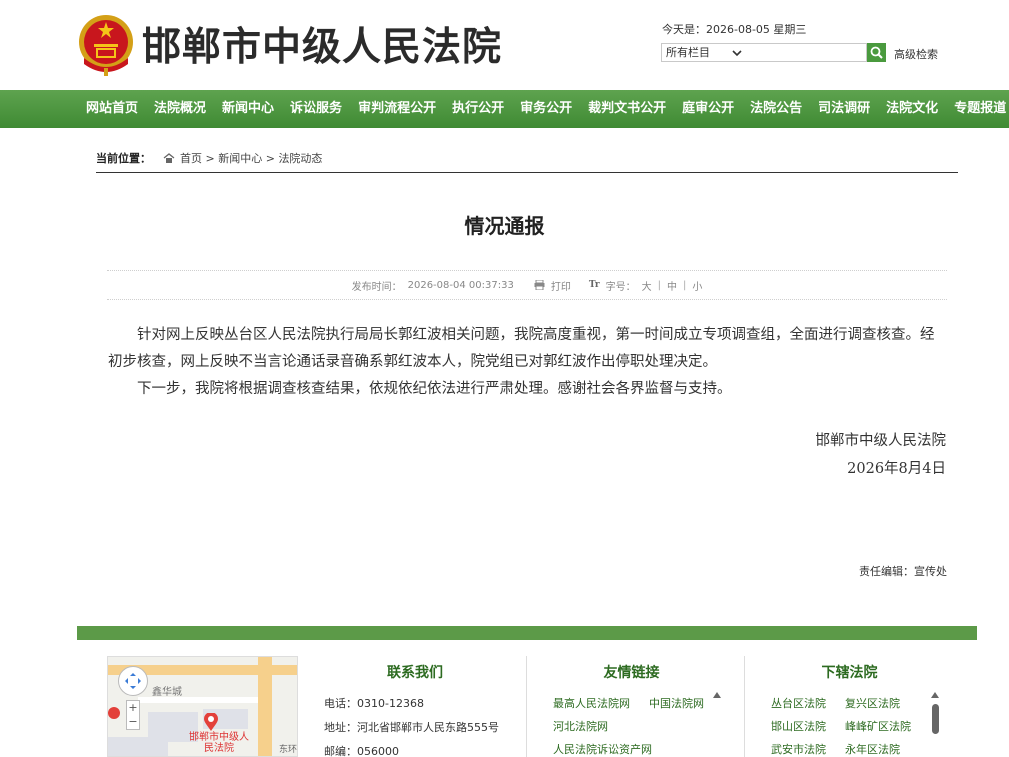 This screenshot has height=757, width=1009. What do you see at coordinates (916, 54) in the screenshot?
I see `advanced-search-link: 高级检索` at bounding box center [916, 54].